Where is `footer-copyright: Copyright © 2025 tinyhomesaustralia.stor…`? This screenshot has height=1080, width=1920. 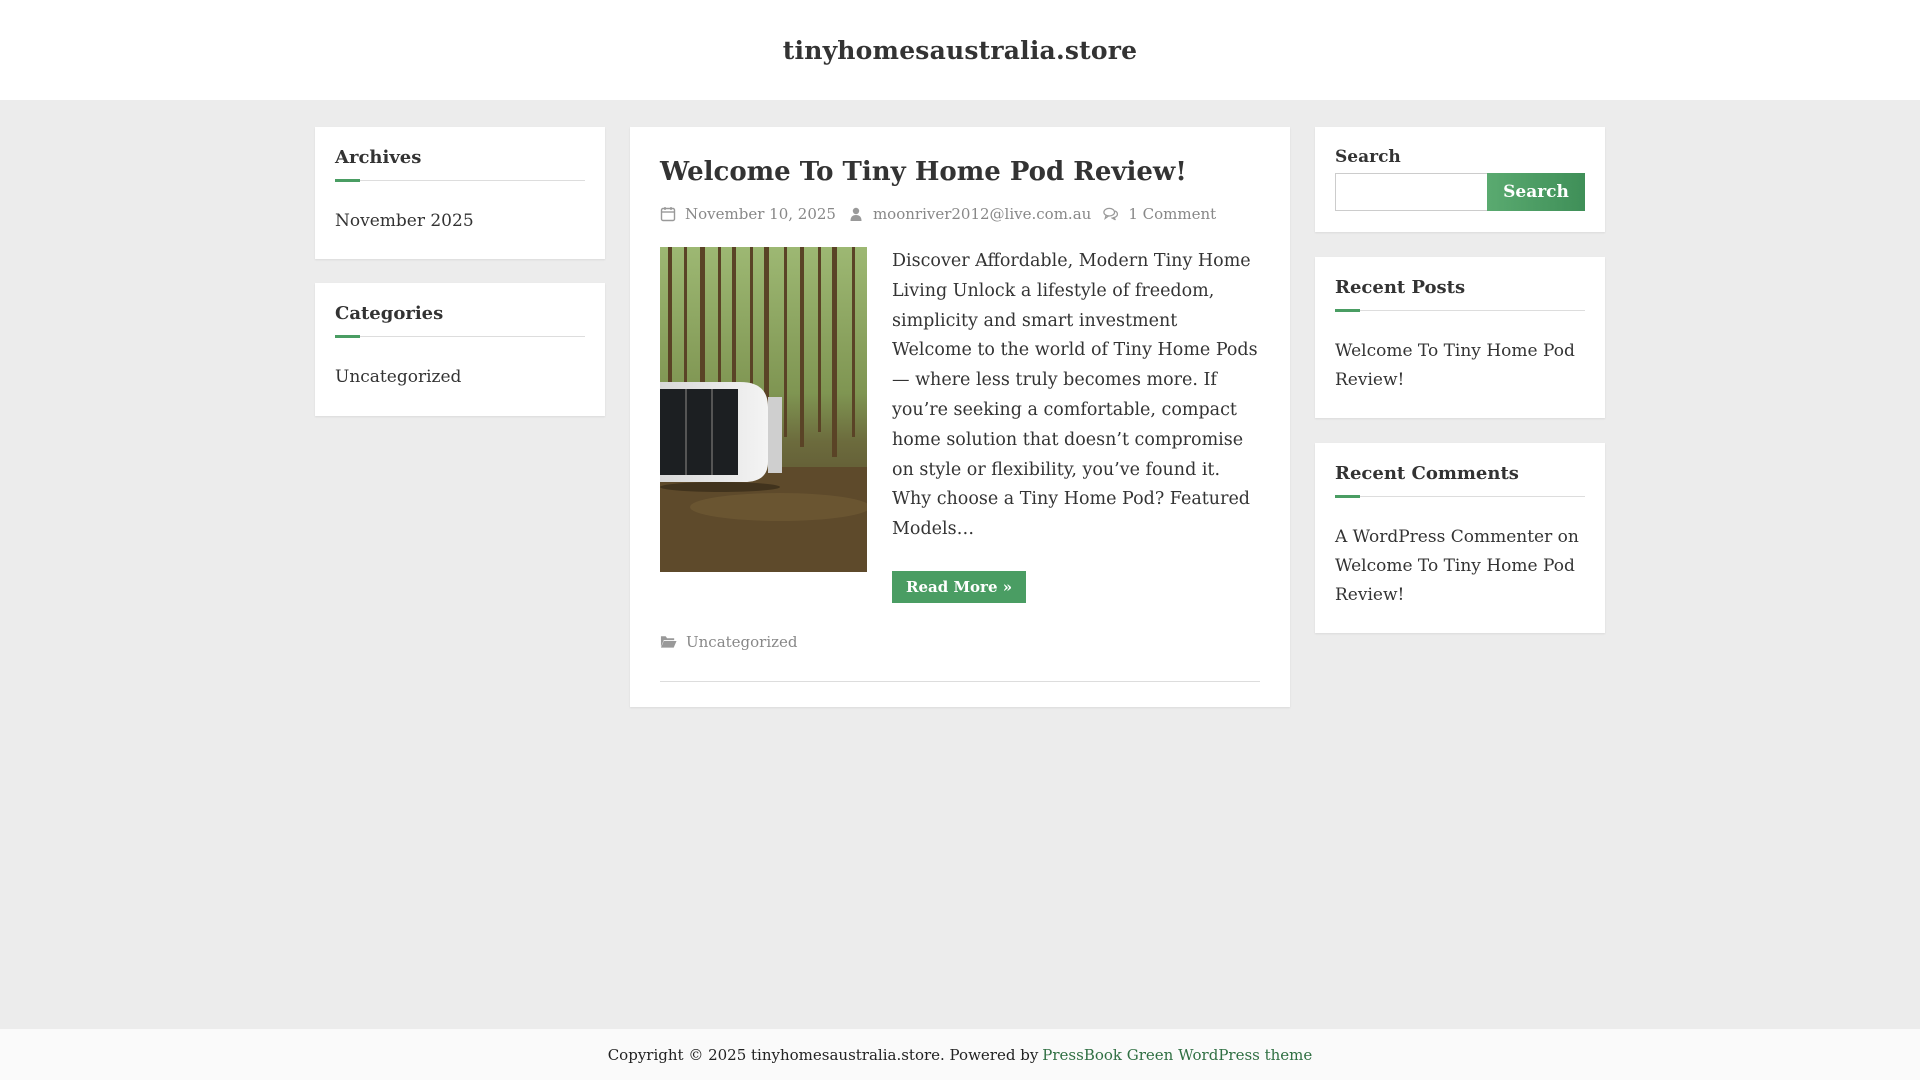
footer-copyright: Copyright © 2025 tinyhomesaustralia.stor… is located at coordinates (823, 1054).